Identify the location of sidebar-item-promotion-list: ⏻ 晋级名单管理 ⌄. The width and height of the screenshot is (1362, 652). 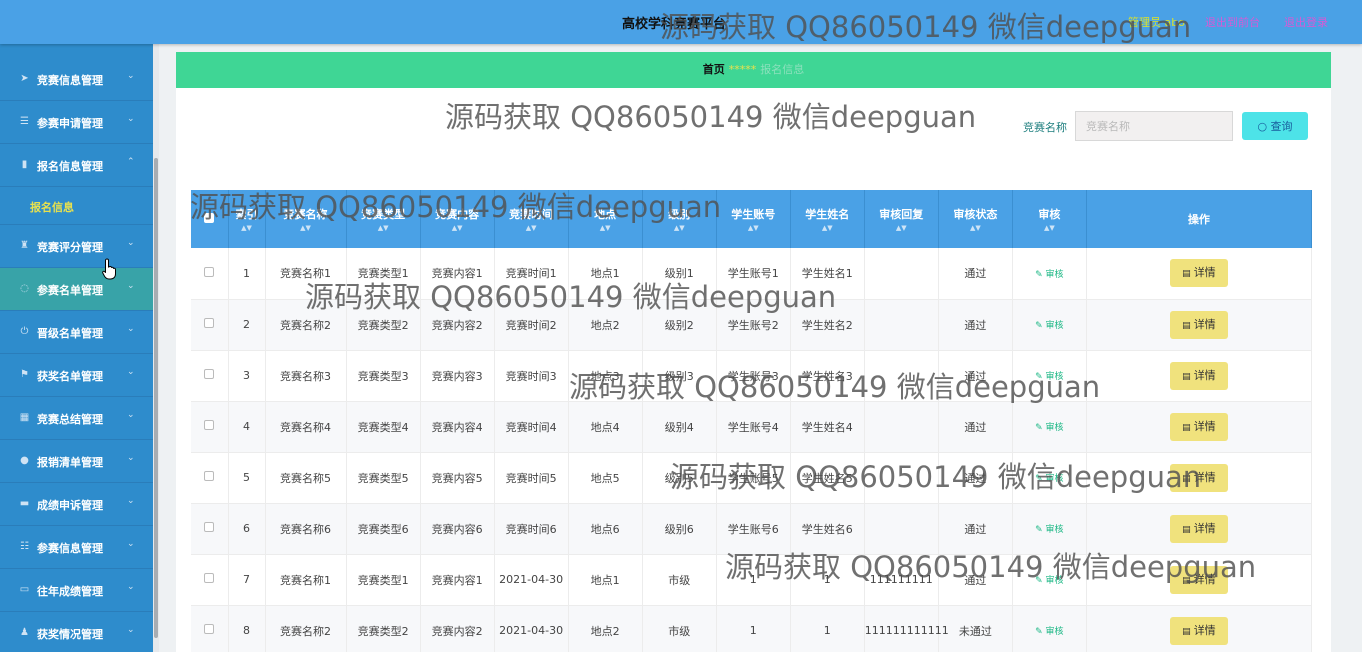
(76, 332).